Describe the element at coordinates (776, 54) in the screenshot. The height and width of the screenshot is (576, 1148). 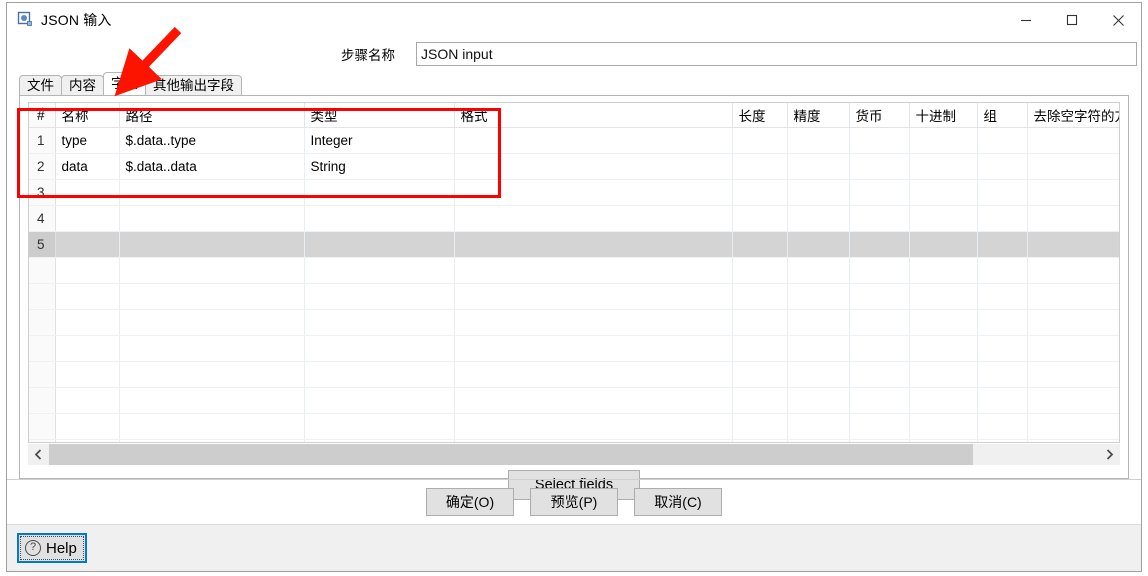
I see `step-name-input` at that location.